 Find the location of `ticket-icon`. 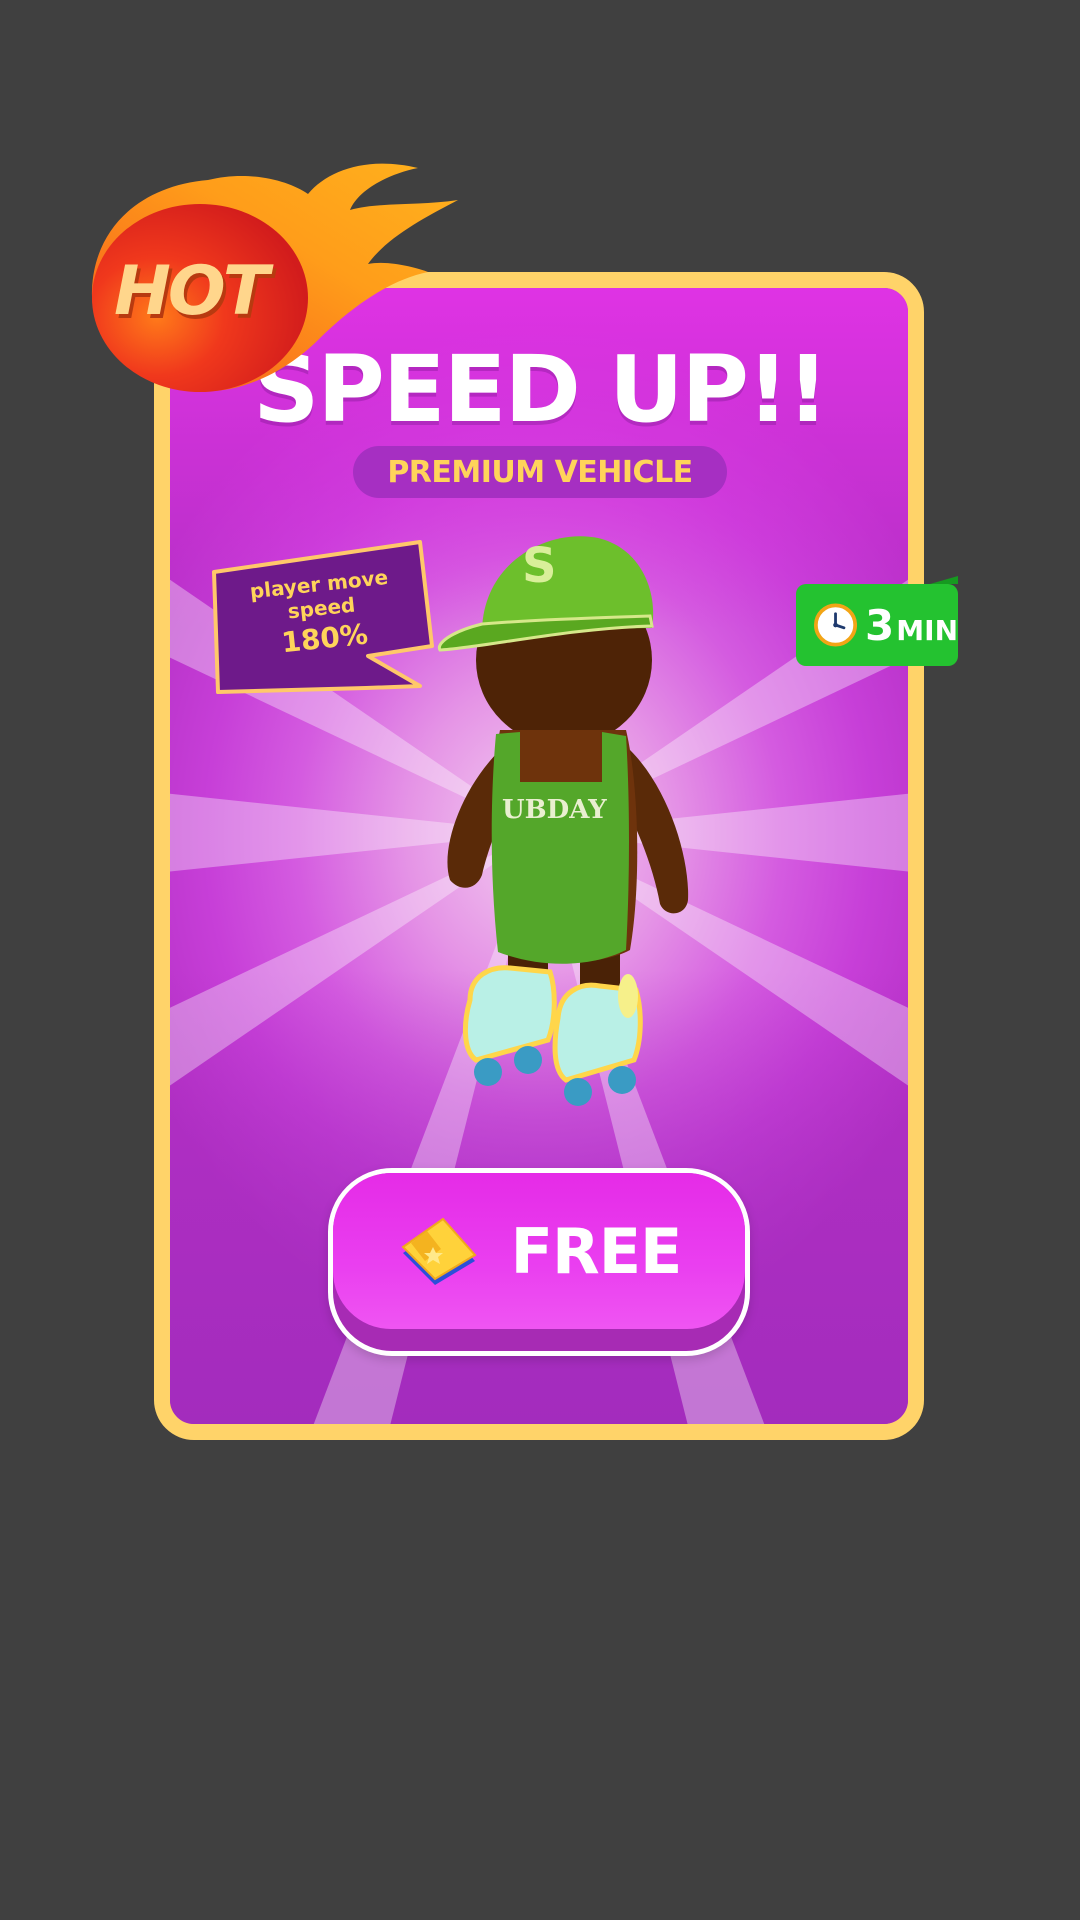

ticket-icon is located at coordinates (439, 1251).